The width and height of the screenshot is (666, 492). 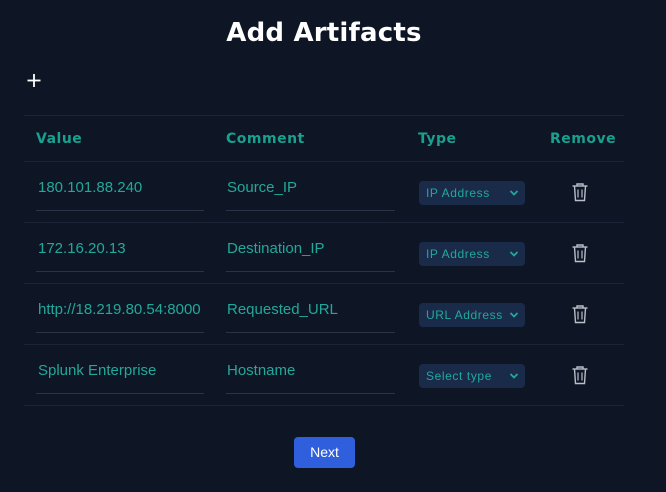 I want to click on table-row: Splunk Enterprise Hostname Select type, so click(x=324, y=375).